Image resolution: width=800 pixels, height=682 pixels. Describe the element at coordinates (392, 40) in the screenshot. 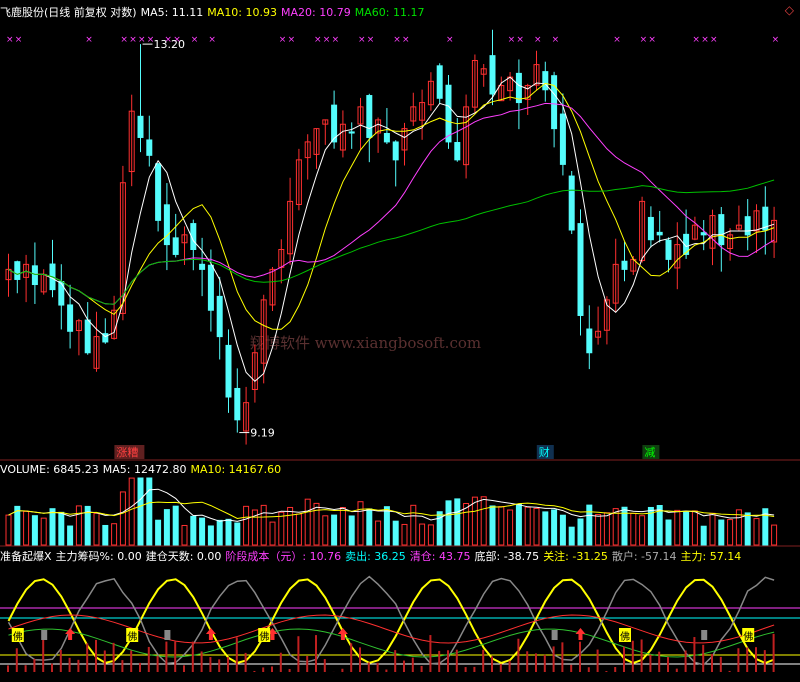

I see `marker-row: × × × × × × × × × × × × × × × × × × × × × × × × × × × × × × × ×` at that location.